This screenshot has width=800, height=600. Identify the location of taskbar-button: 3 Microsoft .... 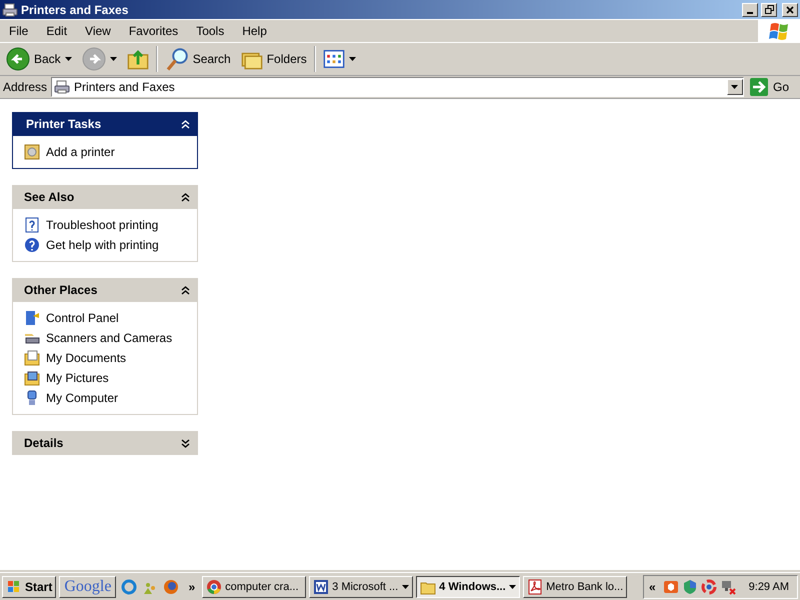
(361, 587).